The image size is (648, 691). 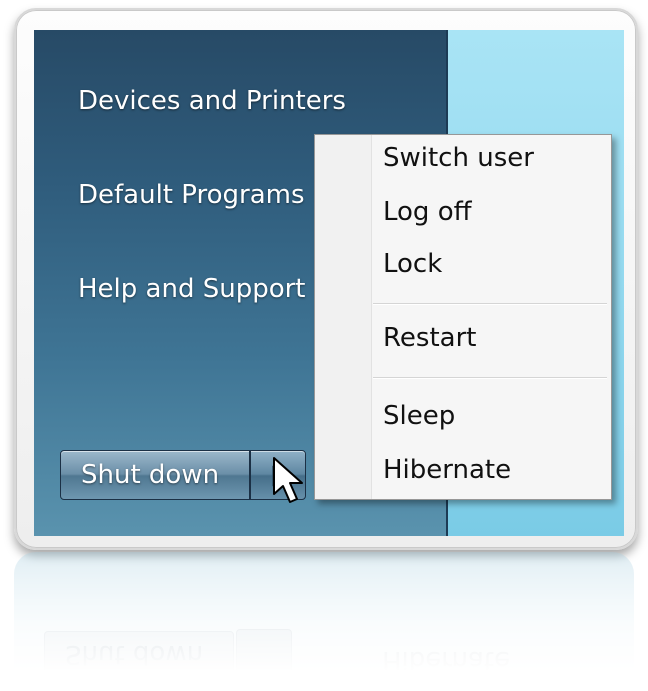 I want to click on shut-down-button: Shut down, so click(x=155, y=475).